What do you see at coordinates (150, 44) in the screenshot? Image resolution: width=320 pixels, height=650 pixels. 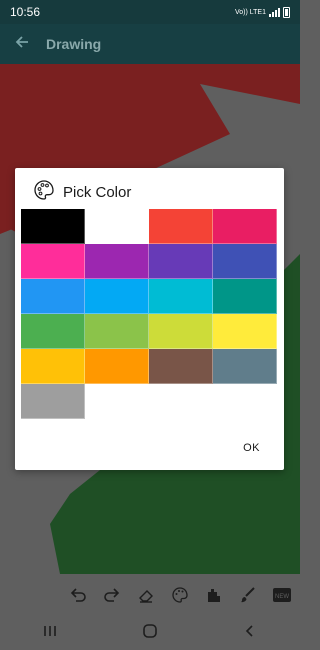 I see `app-bar: Drawing` at bounding box center [150, 44].